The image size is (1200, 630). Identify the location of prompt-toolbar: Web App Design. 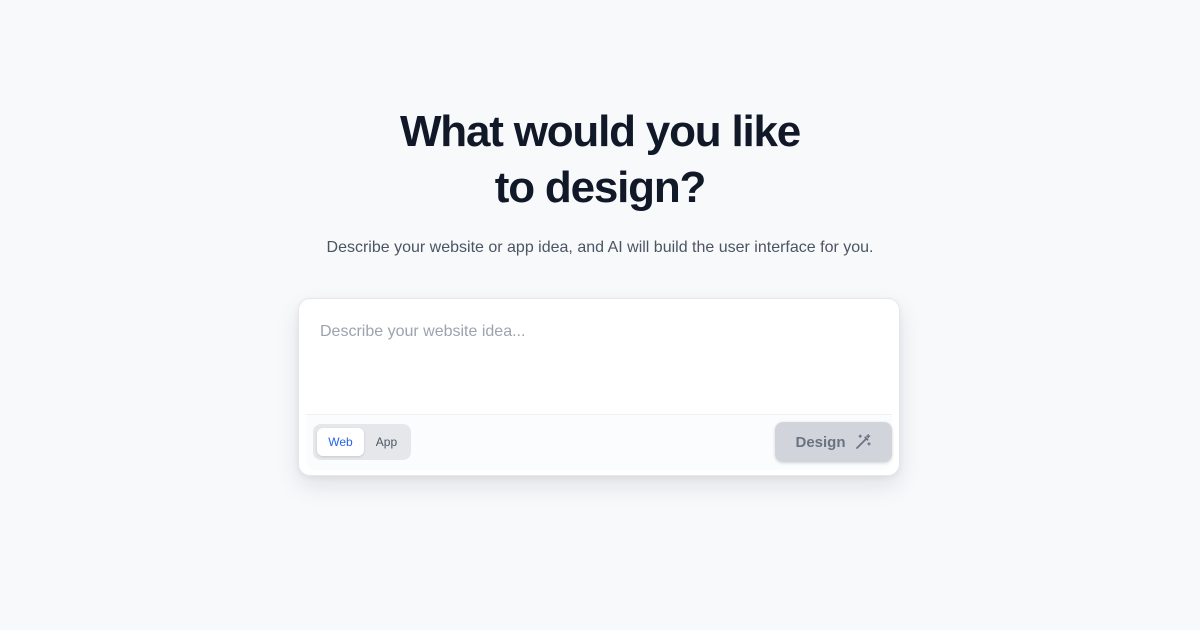
(599, 442).